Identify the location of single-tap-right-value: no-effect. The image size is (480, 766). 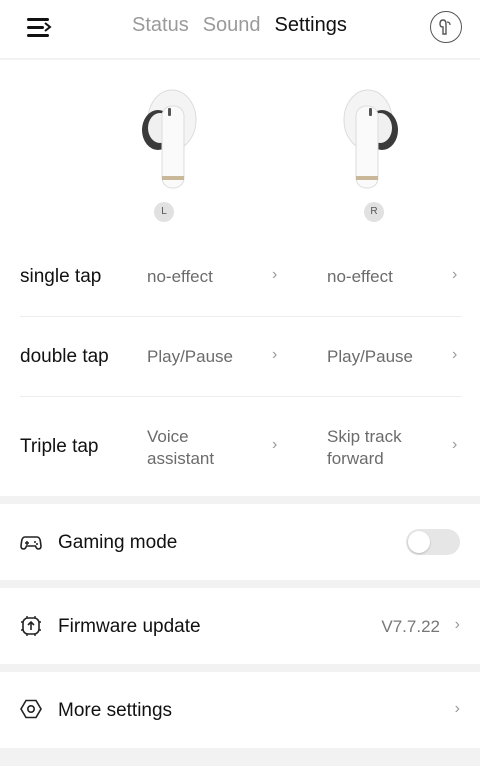
(360, 277).